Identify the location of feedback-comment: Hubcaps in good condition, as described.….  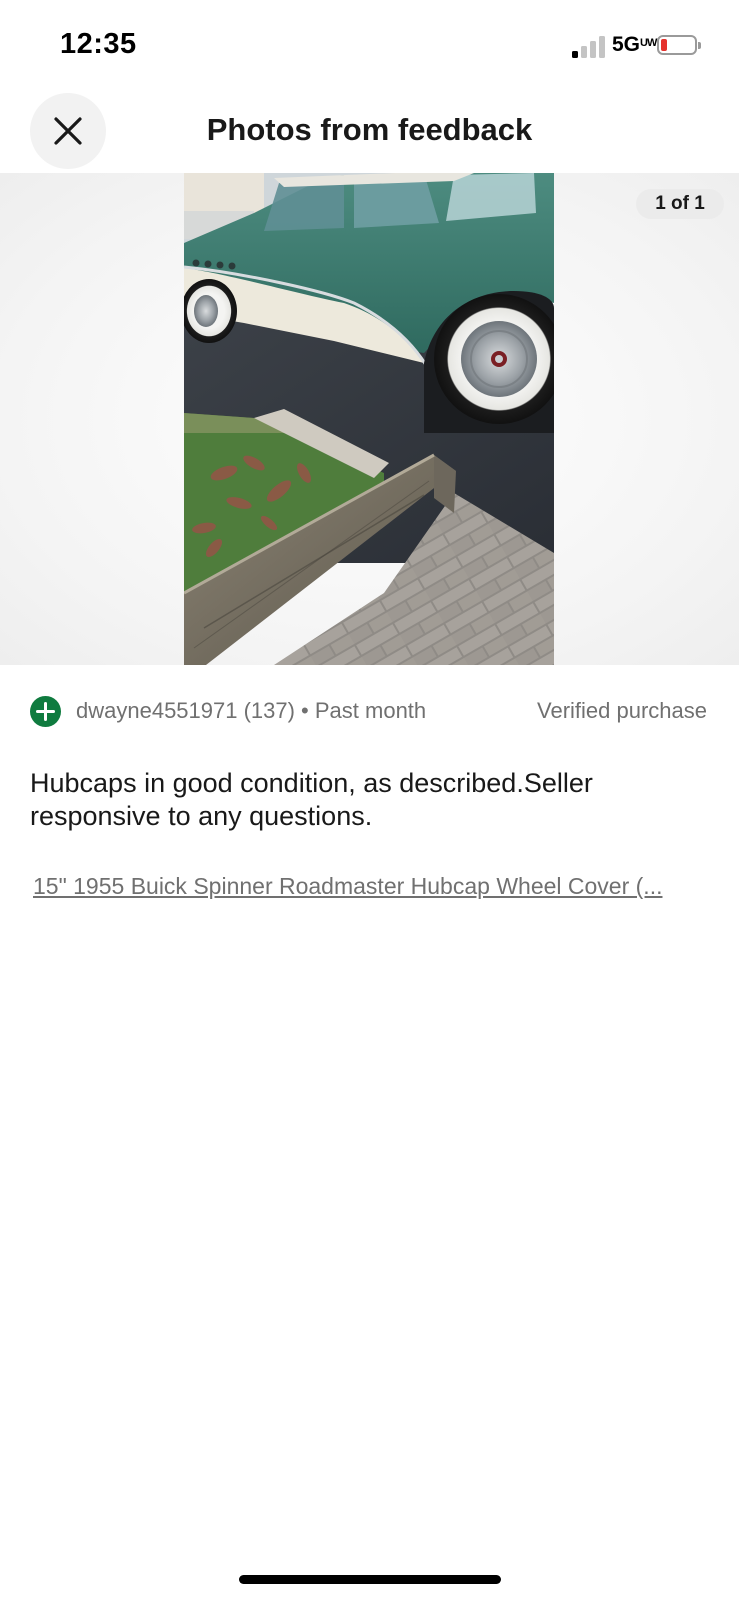
(311, 799).